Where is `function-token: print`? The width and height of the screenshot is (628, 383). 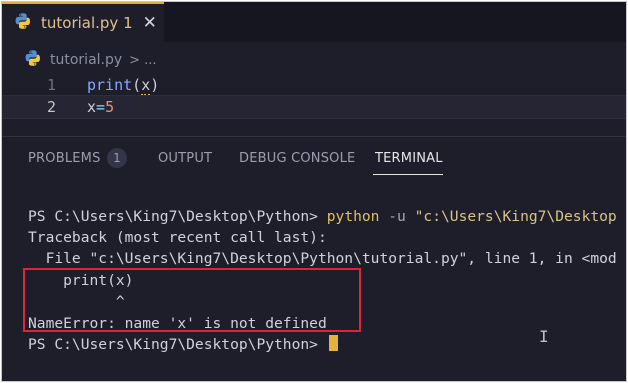 function-token: print is located at coordinates (110, 85).